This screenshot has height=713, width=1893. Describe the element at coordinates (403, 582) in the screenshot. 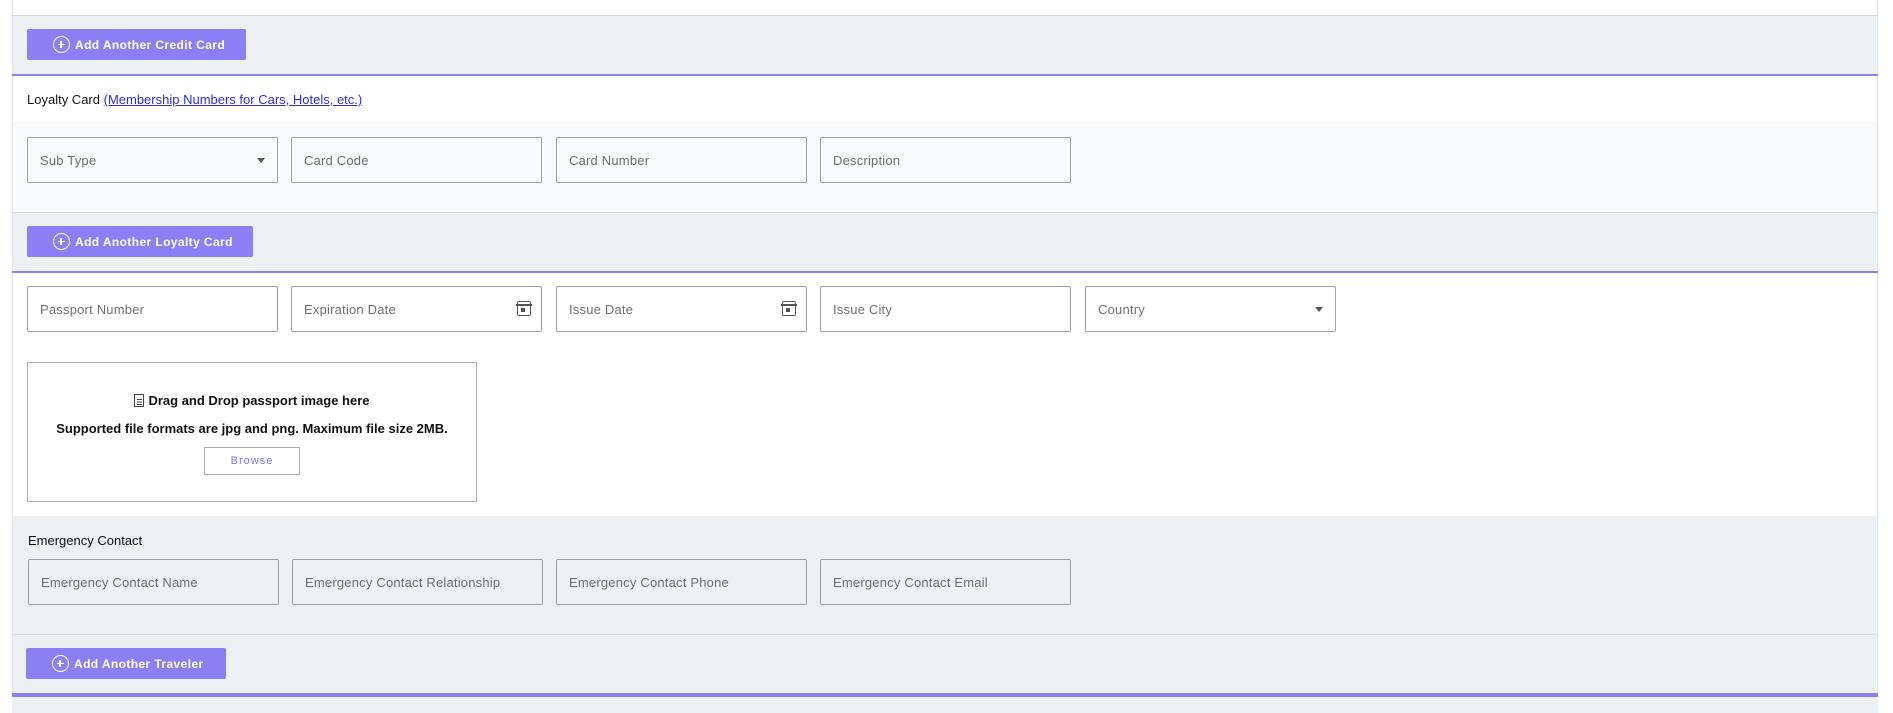

I see `emergency-relationship-placeholder: Emergency Contact Relationship` at that location.